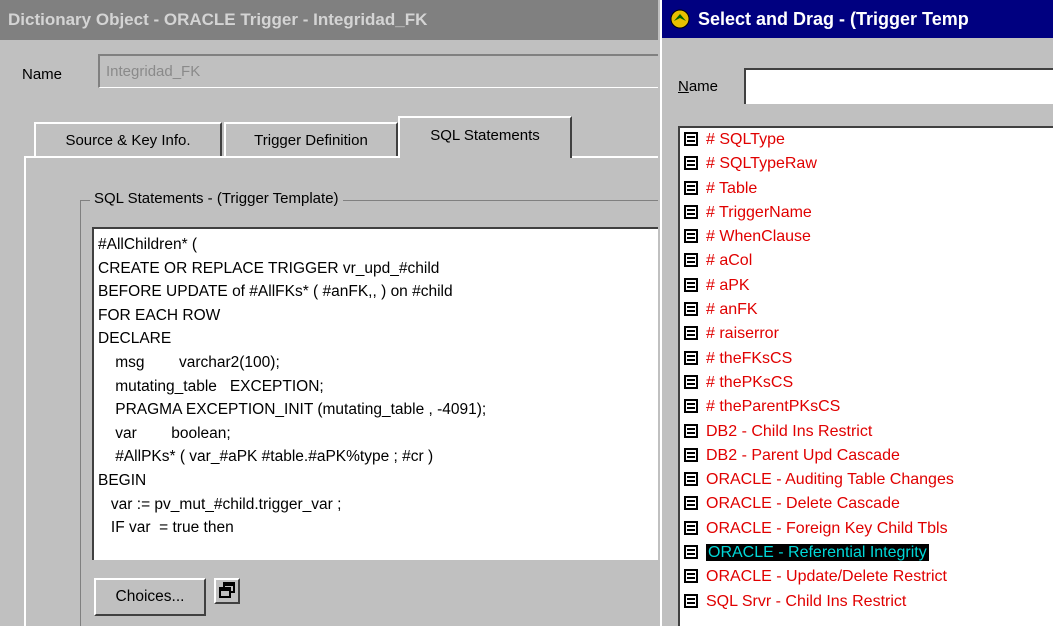 The height and width of the screenshot is (626, 1053). I want to click on sql-line: mutating_table EXCEPTION;, so click(211, 386).